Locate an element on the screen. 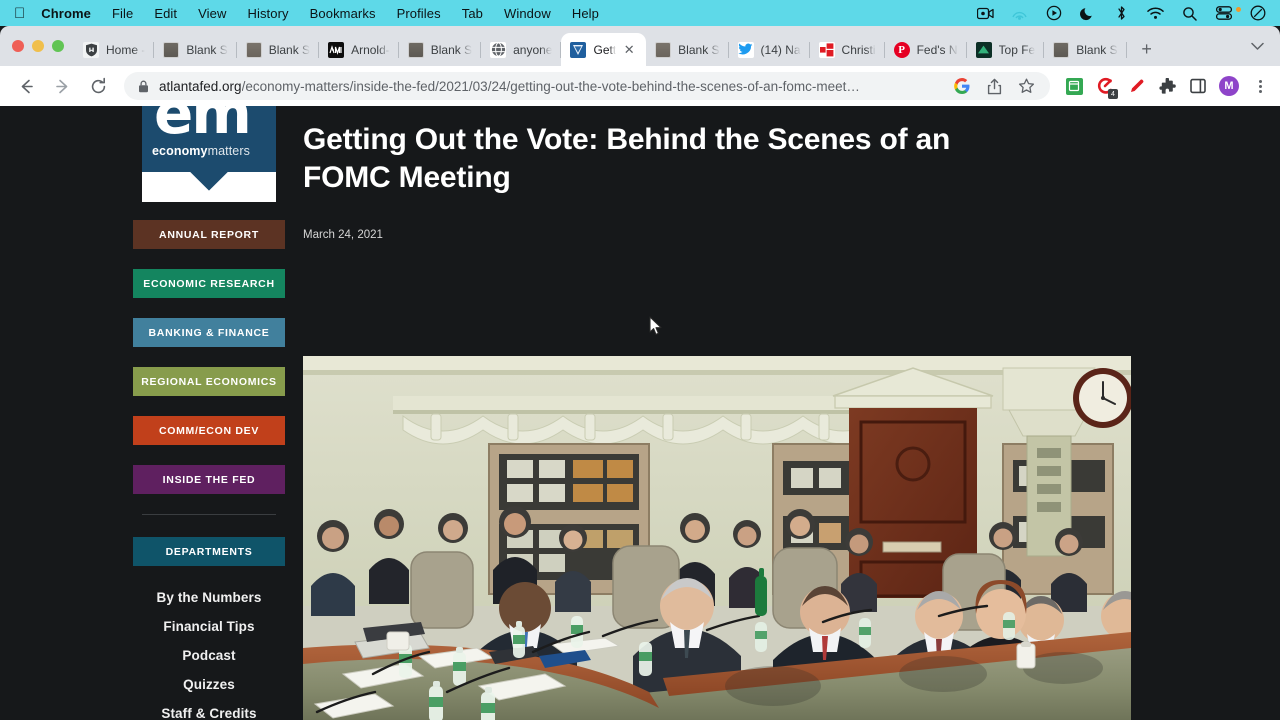 The image size is (1280, 720). tab-blank-3: Blank S is located at coordinates (440, 49).